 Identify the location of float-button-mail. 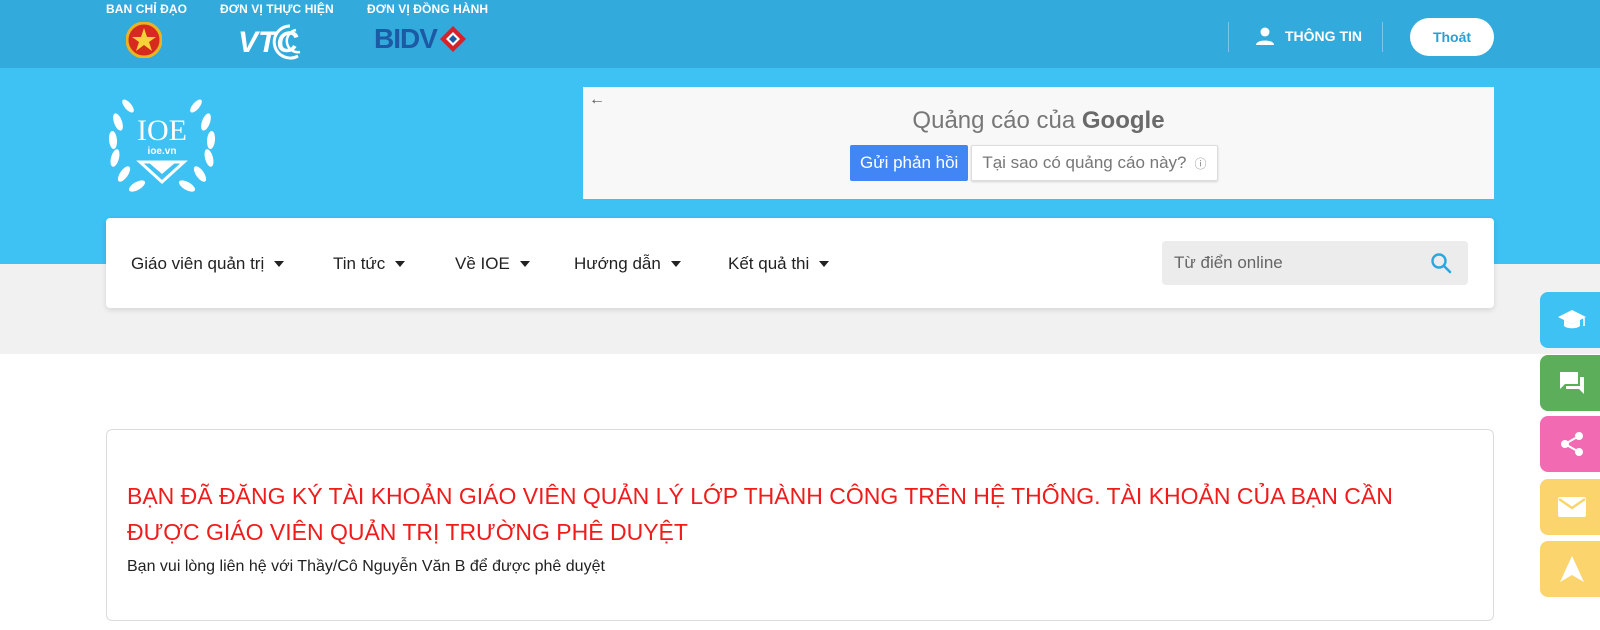
(1570, 507).